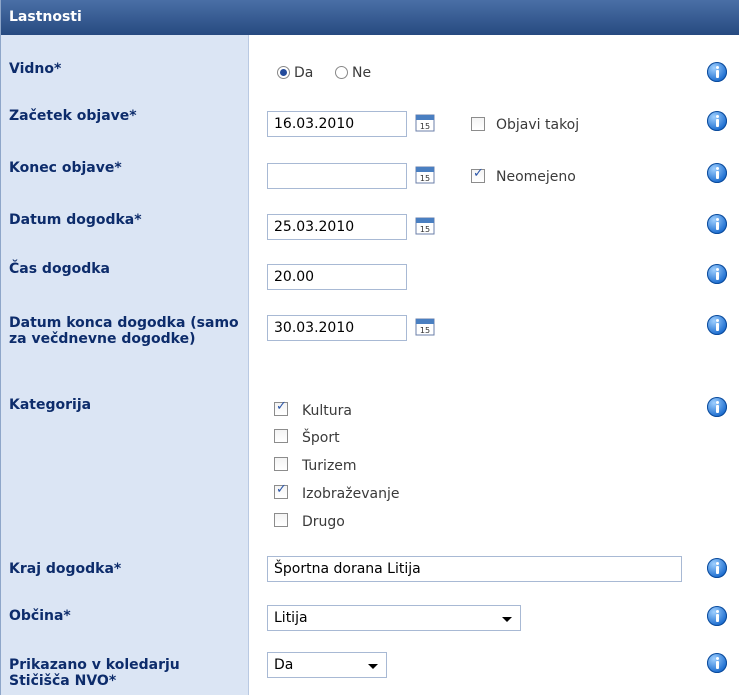 This screenshot has width=739, height=695. What do you see at coordinates (337, 328) in the screenshot?
I see `datum-konca-input: 30.03.2010` at bounding box center [337, 328].